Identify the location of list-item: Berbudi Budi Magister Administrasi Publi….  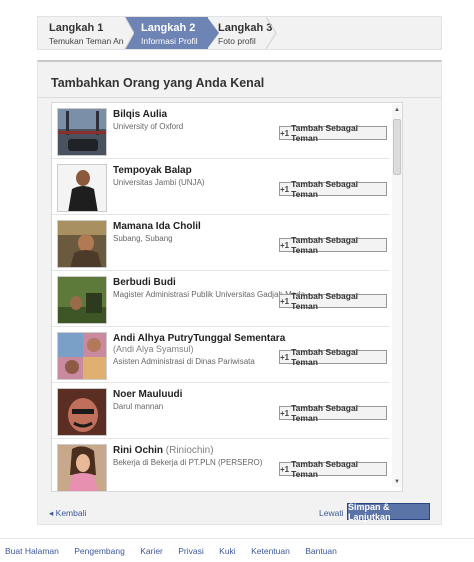
(221, 299).